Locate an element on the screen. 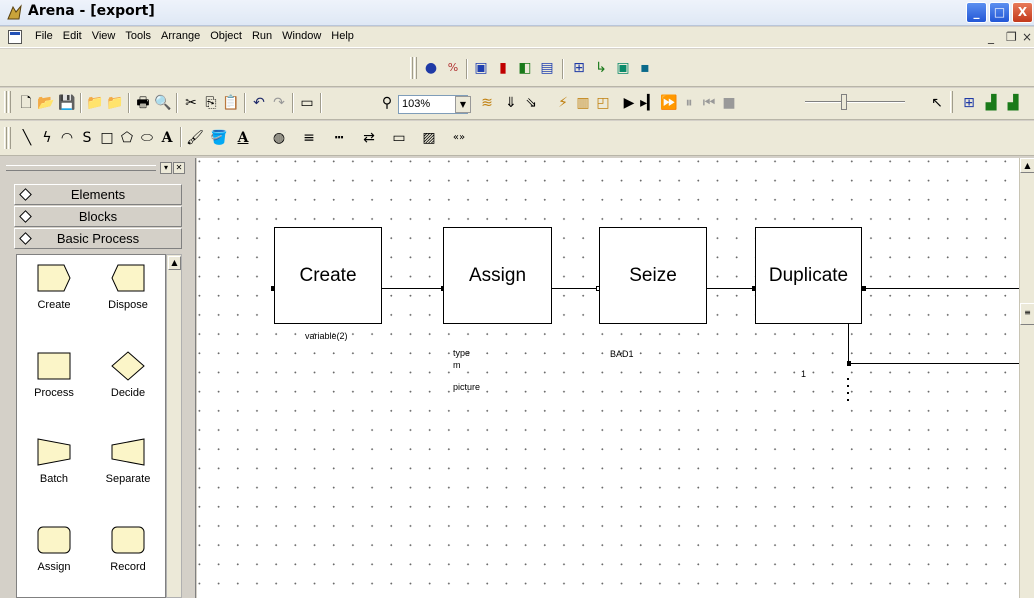  arc-icon: ◠ is located at coordinates (67, 138).